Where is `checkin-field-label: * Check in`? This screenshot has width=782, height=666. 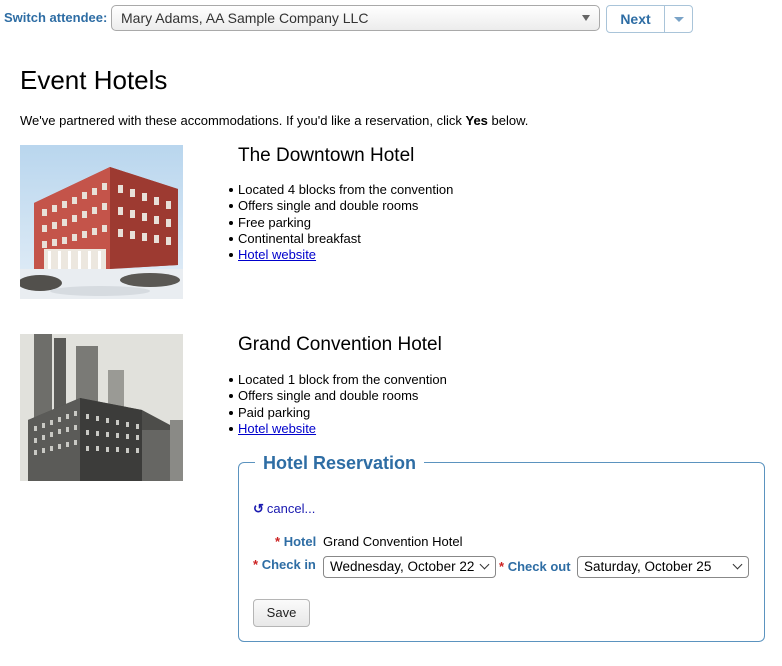 checkin-field-label: * Check in is located at coordinates (284, 564).